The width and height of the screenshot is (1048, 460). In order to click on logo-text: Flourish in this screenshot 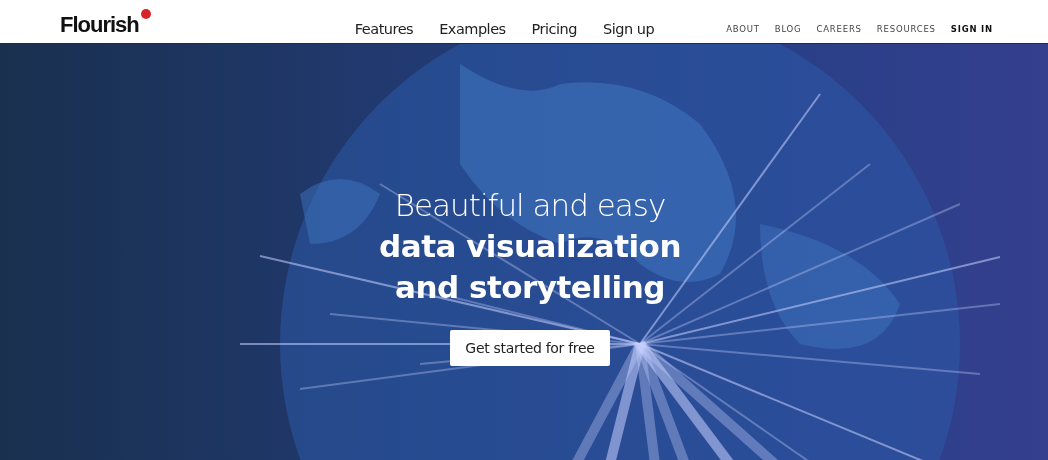, I will do `click(99, 24)`.